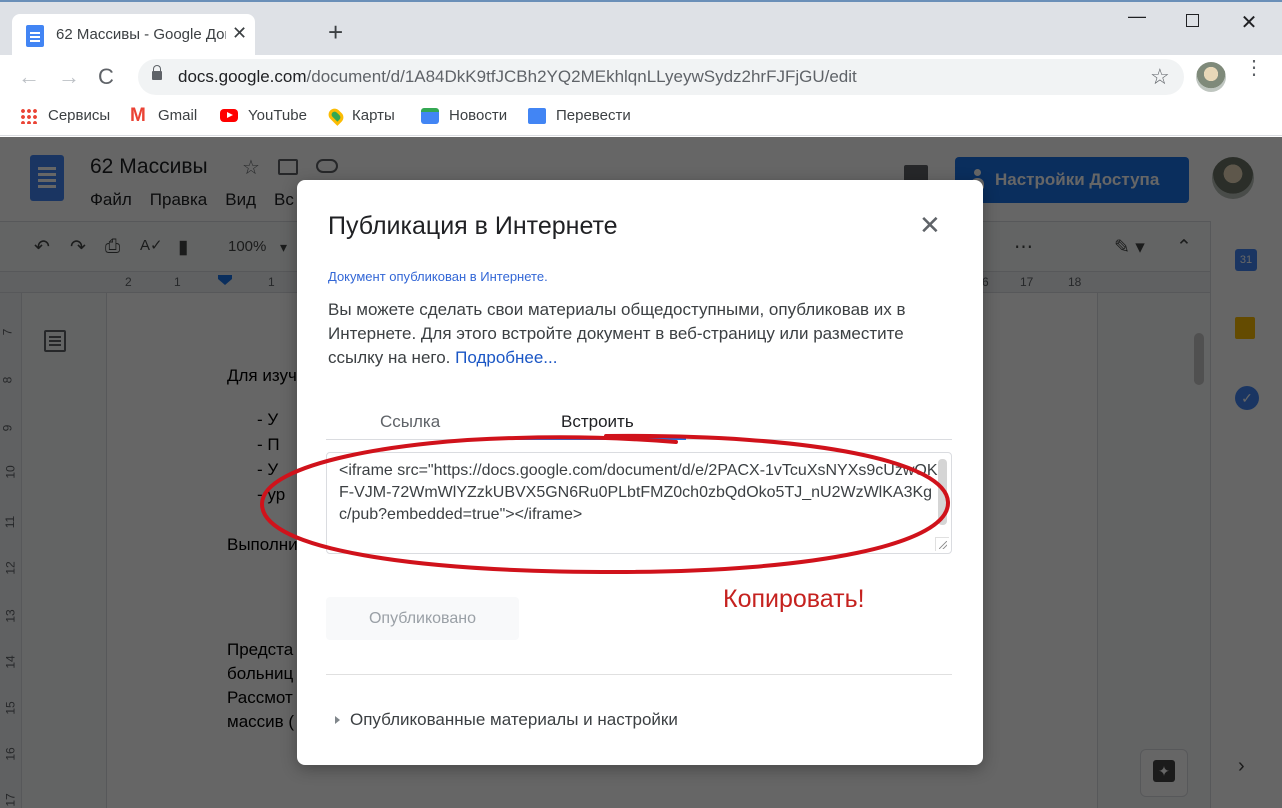 Image resolution: width=1282 pixels, height=808 pixels. What do you see at coordinates (337, 720) in the screenshot?
I see `expand-triangle-icon` at bounding box center [337, 720].